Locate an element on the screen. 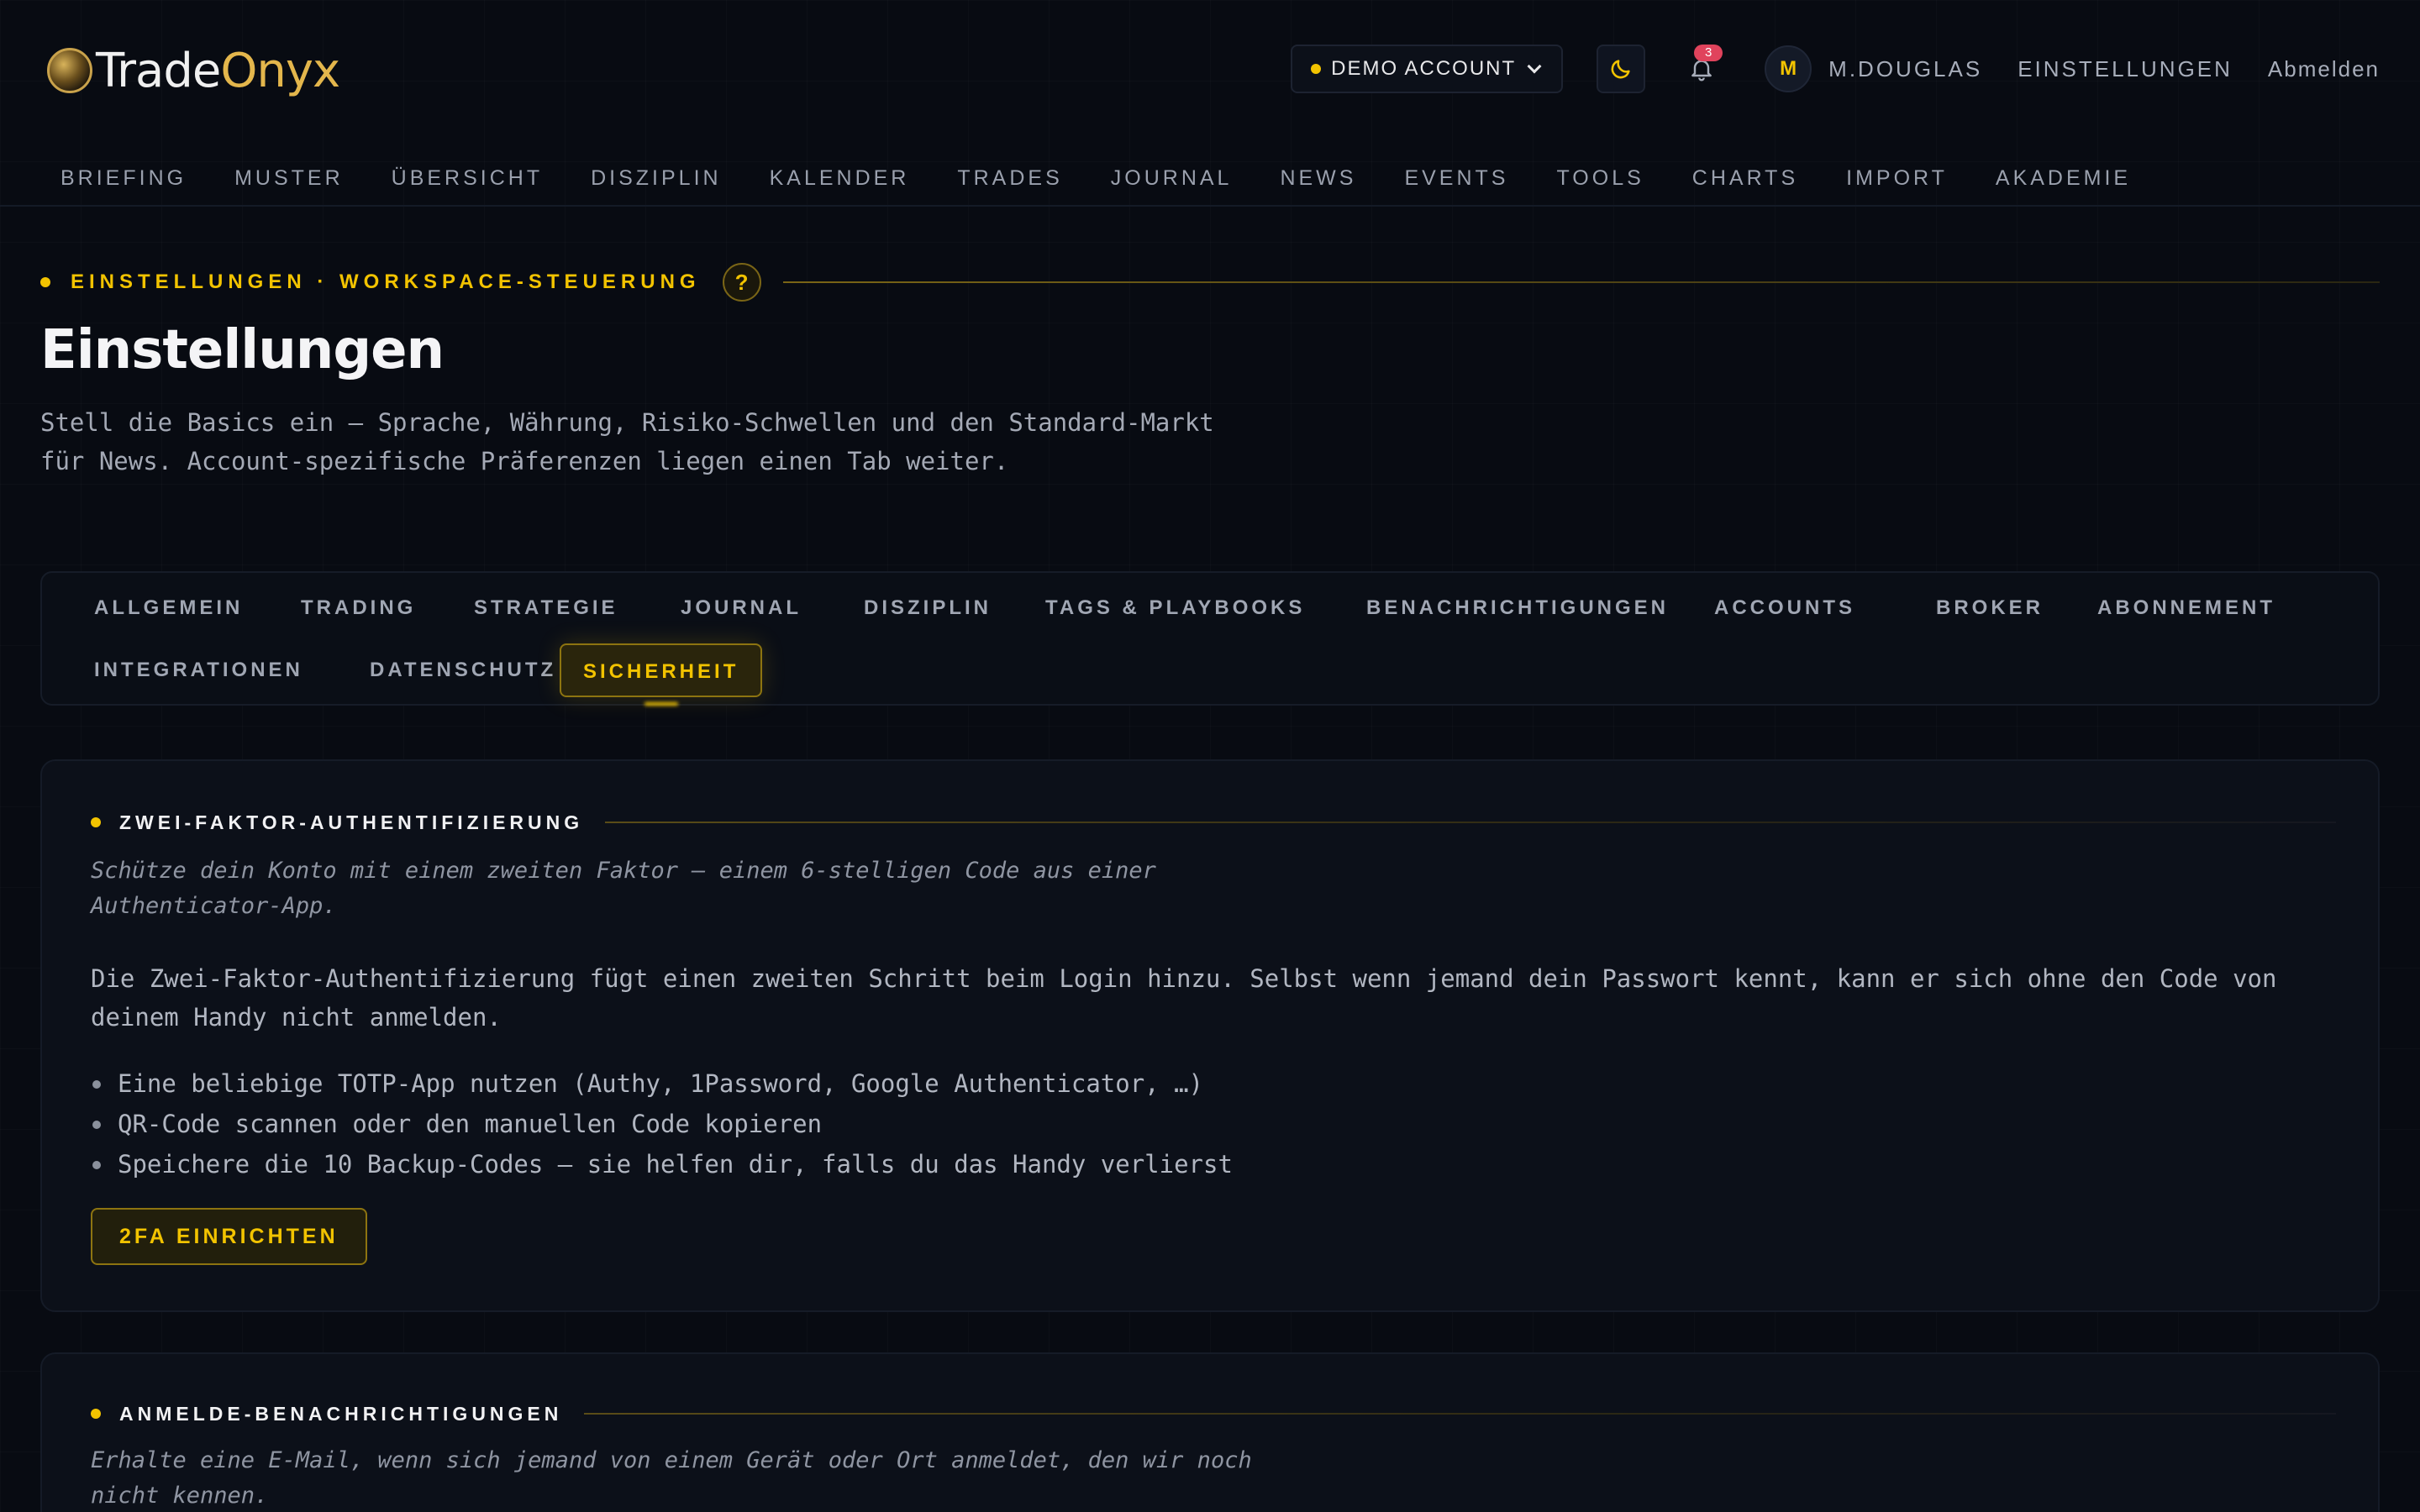 The width and height of the screenshot is (2420, 1512). nav-item-übersicht: ÜBERSICHT is located at coordinates (467, 178).